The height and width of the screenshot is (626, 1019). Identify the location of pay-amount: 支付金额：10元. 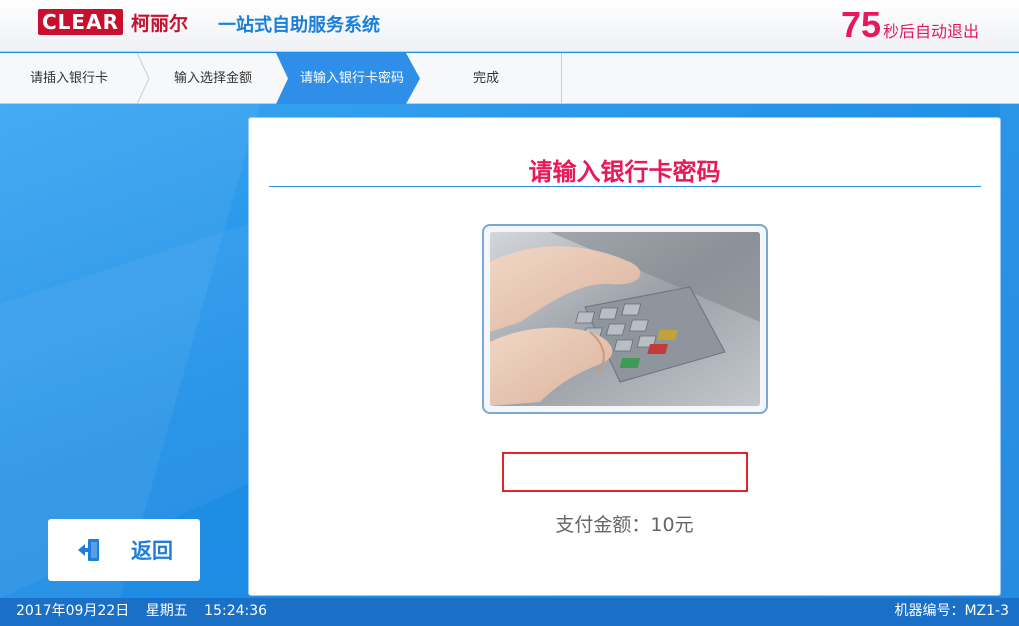
(624, 525).